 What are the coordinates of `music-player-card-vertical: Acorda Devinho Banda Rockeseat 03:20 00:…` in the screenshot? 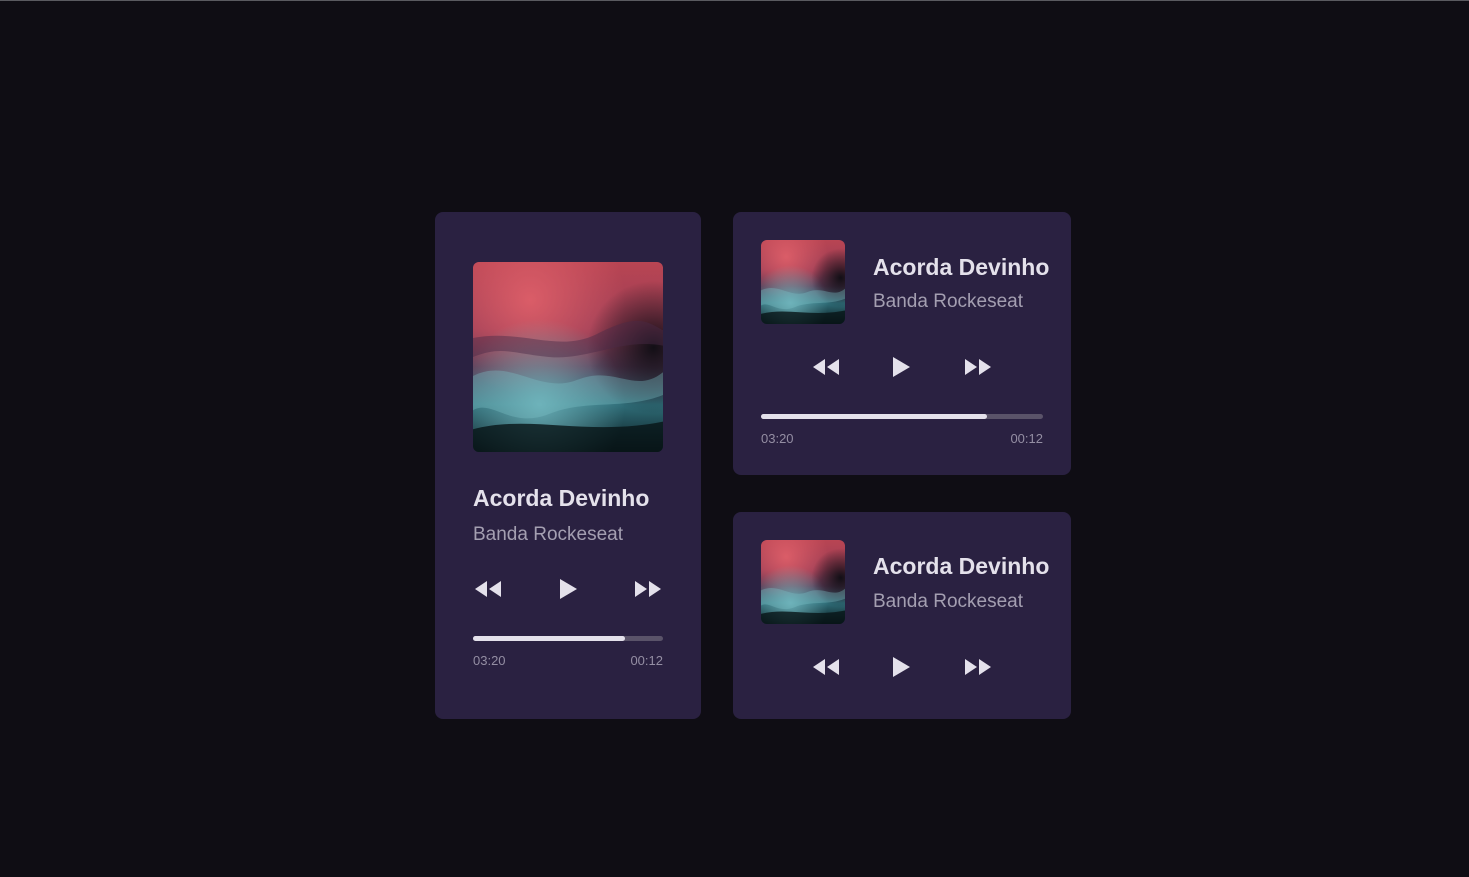 It's located at (568, 465).